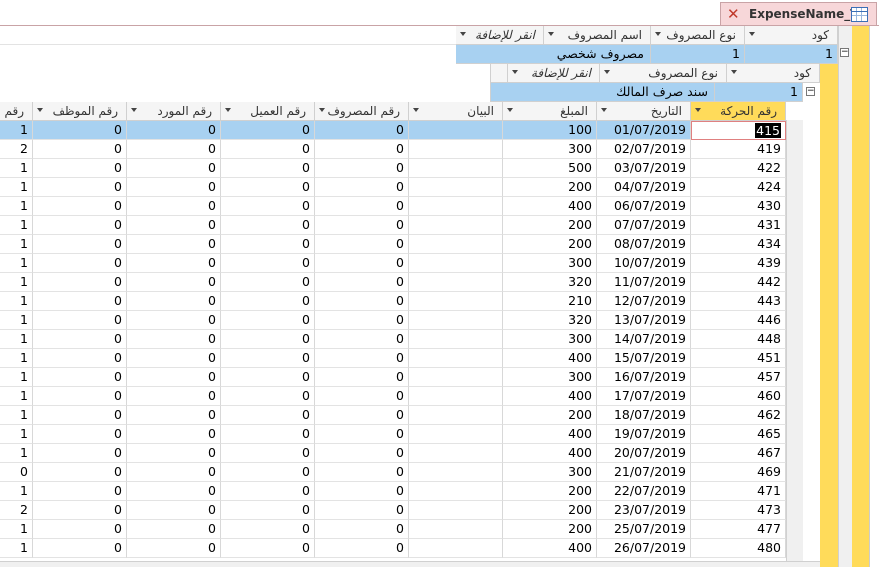 Image resolution: width=879 pixels, height=567 pixels. Describe the element at coordinates (644, 548) in the screenshot. I see `table-cell-col-date: 26/07/2019` at that location.